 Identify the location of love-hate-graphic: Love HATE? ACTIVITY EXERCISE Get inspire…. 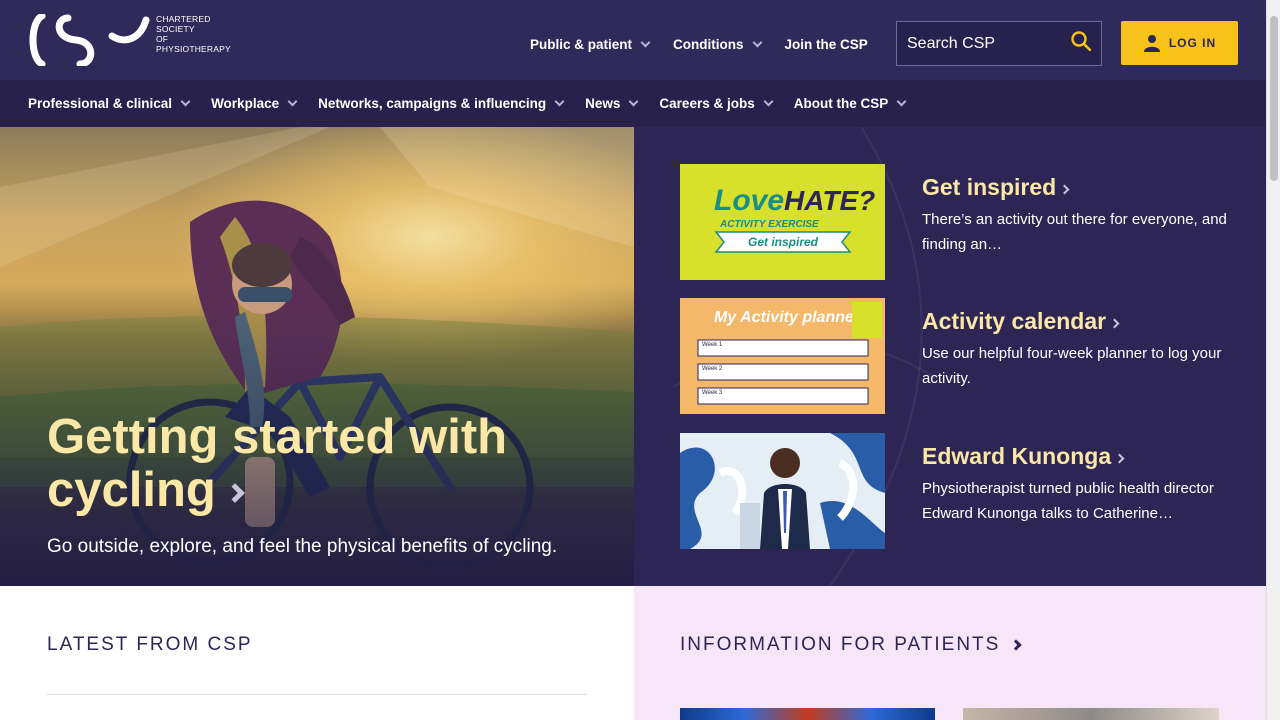
(782, 222).